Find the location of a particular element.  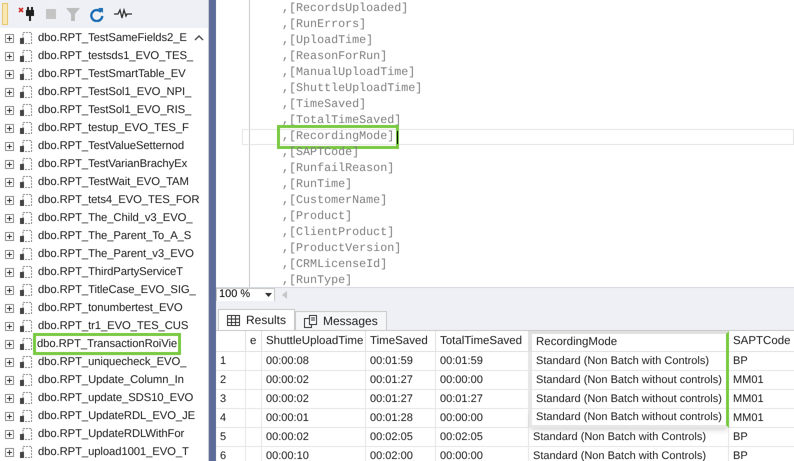

tree-item-label: dbo.RPT_Update_Column_In is located at coordinates (111, 380).